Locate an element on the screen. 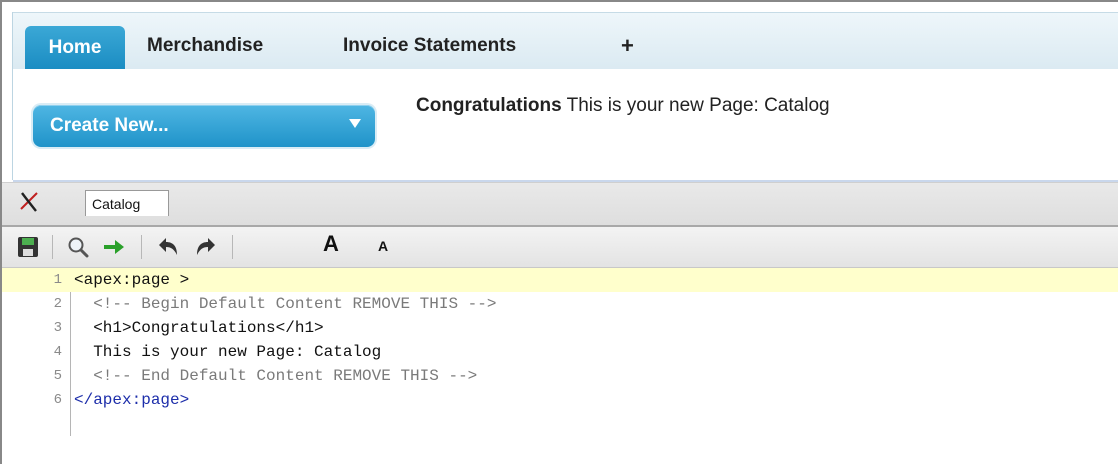 The width and height of the screenshot is (1118, 464). page-message-bold: Congratulations is located at coordinates (489, 105).